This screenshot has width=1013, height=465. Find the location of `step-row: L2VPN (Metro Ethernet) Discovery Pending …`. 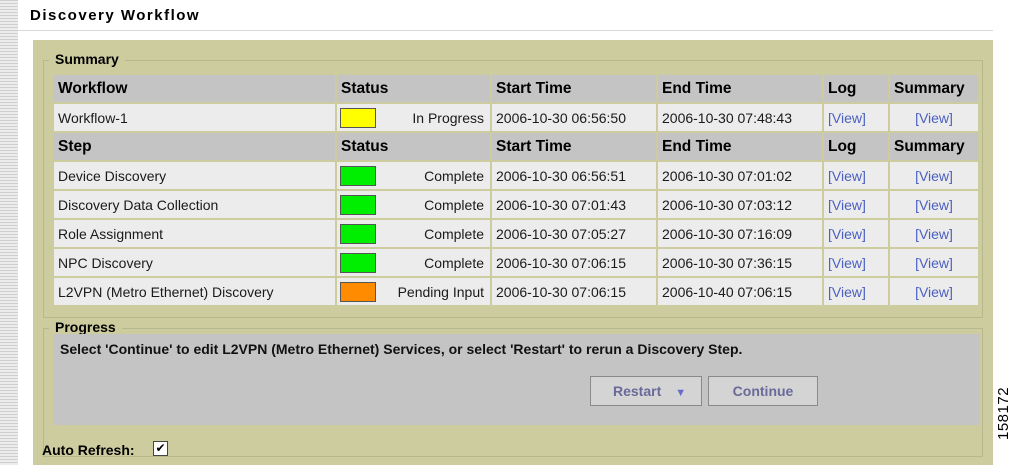

step-row: L2VPN (Metro Ethernet) Discovery Pending … is located at coordinates (516, 291).